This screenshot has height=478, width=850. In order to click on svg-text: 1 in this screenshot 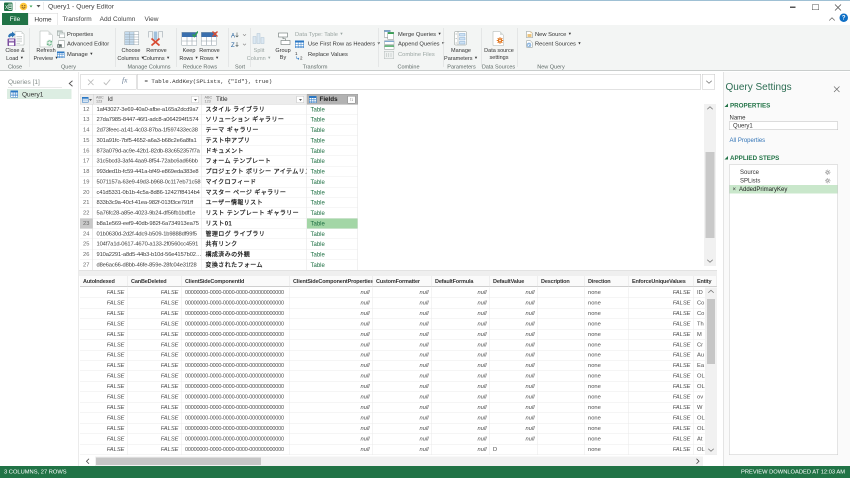, I will do `click(296, 53)`.